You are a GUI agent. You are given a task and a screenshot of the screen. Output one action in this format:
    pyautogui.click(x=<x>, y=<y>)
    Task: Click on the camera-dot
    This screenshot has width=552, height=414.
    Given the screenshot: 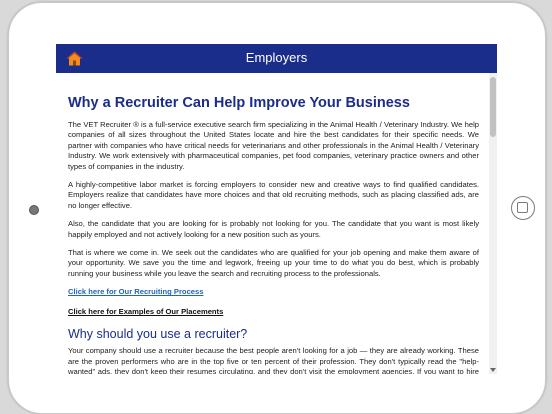 What is the action you would take?
    pyautogui.click(x=34, y=210)
    